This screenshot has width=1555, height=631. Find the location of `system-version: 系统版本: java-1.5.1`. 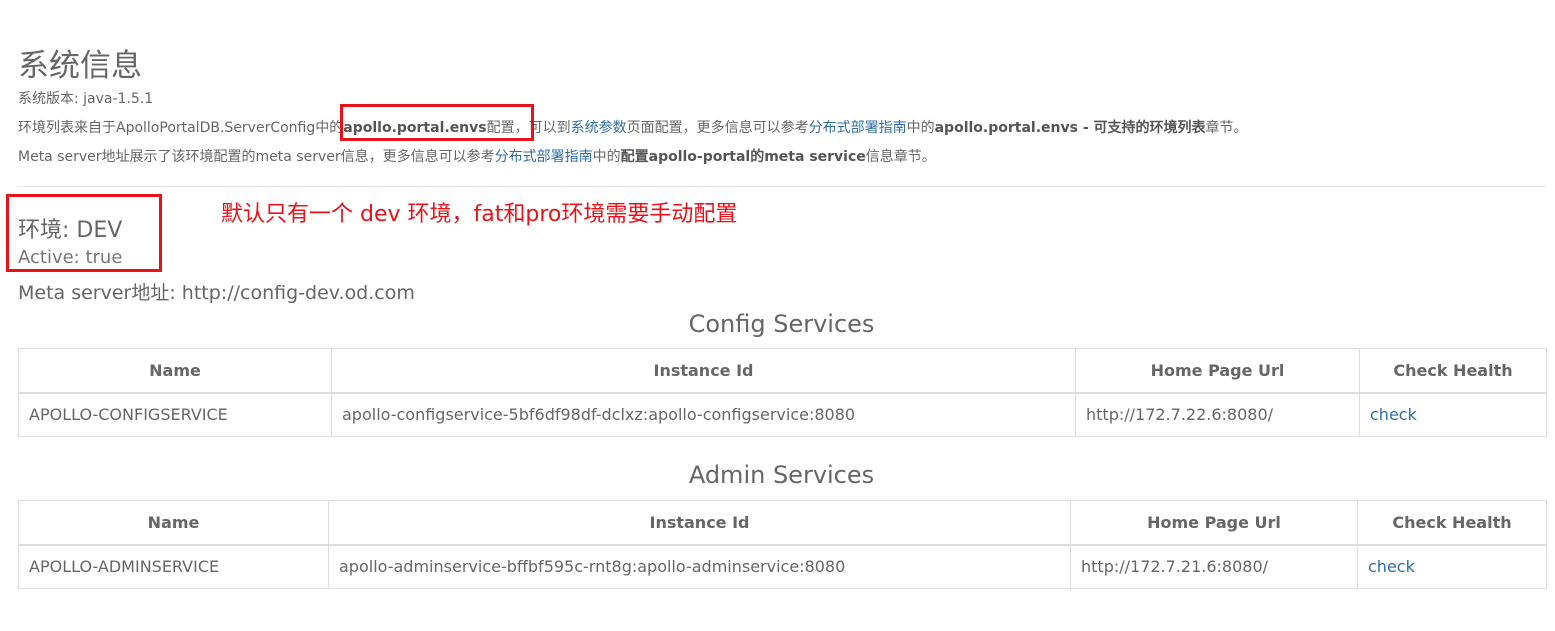

system-version: 系统版本: java-1.5.1 is located at coordinates (86, 99).